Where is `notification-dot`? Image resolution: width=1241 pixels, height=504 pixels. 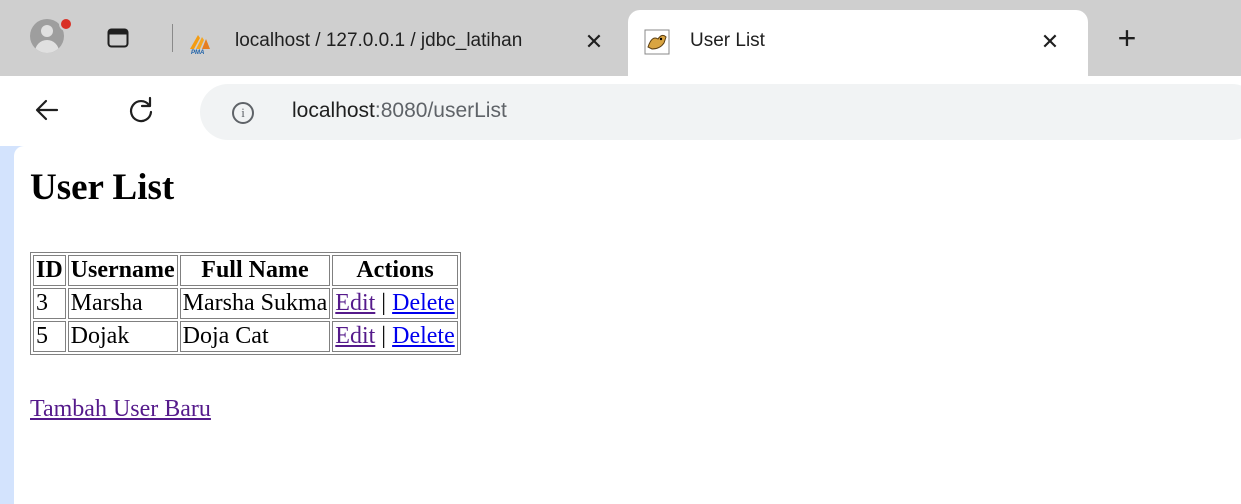
notification-dot is located at coordinates (66, 24).